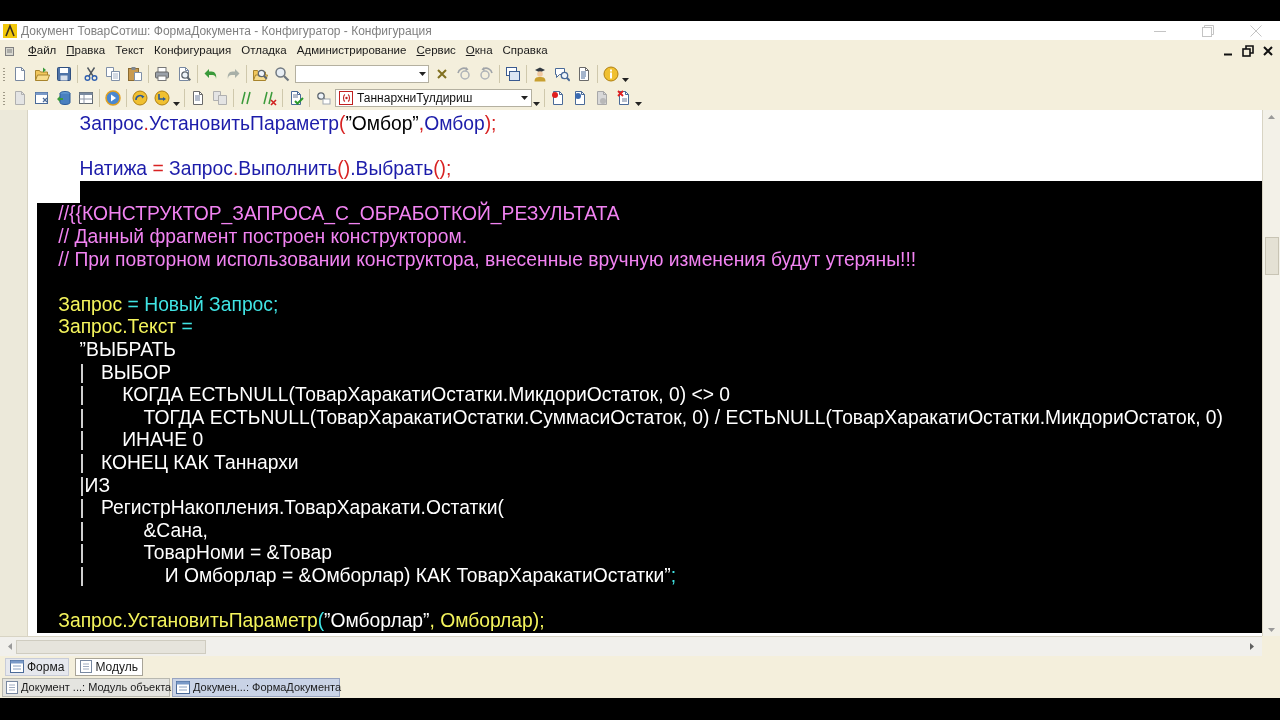 The width and height of the screenshot is (1280, 720). I want to click on menu-item: Справка, so click(525, 51).